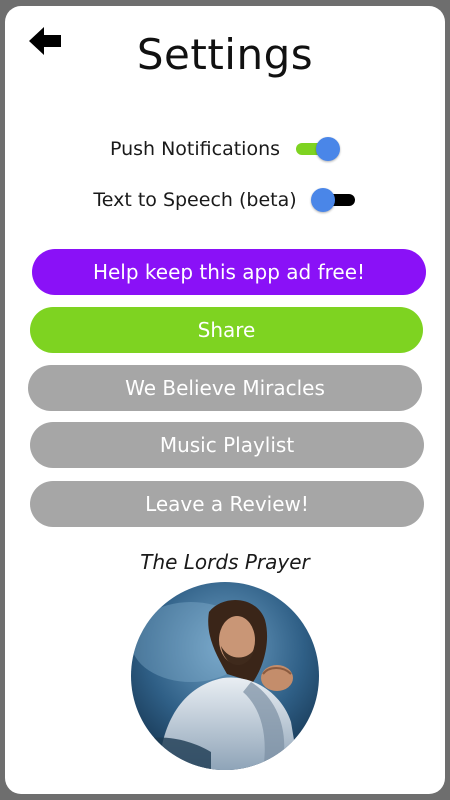  I want to click on share-button: Share, so click(226, 330).